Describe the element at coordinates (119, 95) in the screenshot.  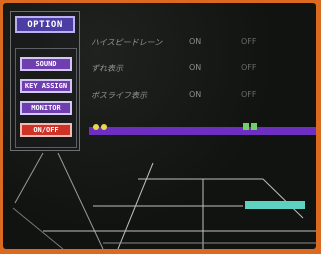
I see `option-label: ボスライフ表示` at that location.